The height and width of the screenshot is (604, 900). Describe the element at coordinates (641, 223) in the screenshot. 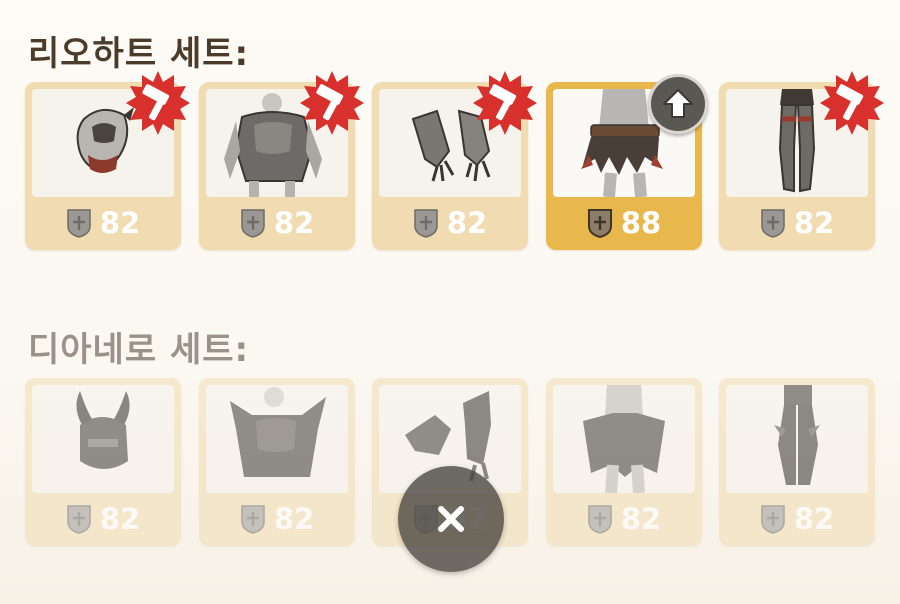

I see `defense-value: 88` at that location.